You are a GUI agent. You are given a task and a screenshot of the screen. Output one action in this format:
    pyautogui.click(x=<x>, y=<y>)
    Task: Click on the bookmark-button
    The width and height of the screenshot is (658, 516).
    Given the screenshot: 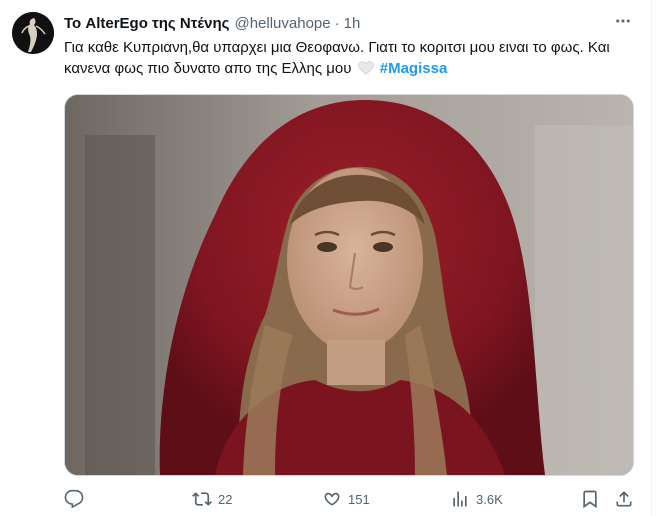 What is the action you would take?
    pyautogui.click(x=590, y=499)
    